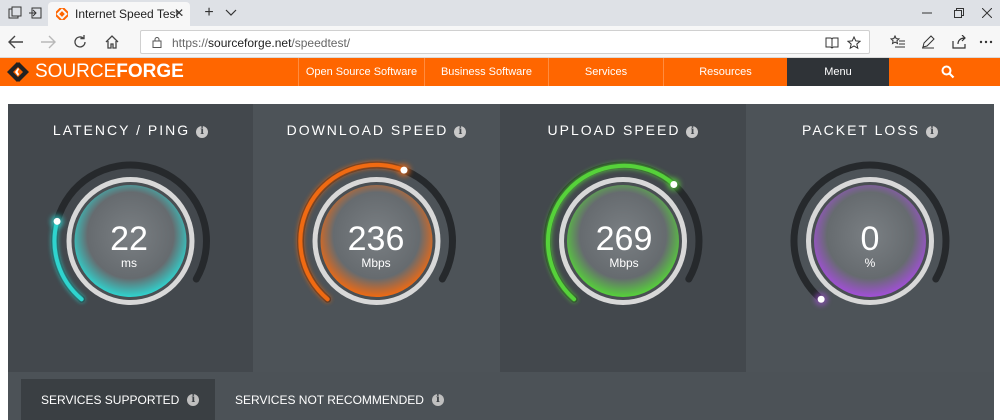 The height and width of the screenshot is (420, 1000). Describe the element at coordinates (927, 13) in the screenshot. I see `minimize-icon` at that location.